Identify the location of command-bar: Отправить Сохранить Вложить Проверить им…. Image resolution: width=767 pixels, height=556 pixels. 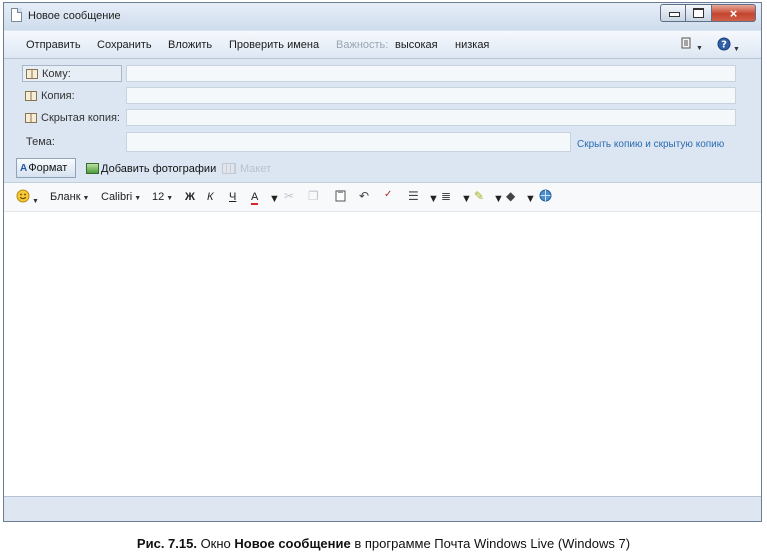
(382, 45).